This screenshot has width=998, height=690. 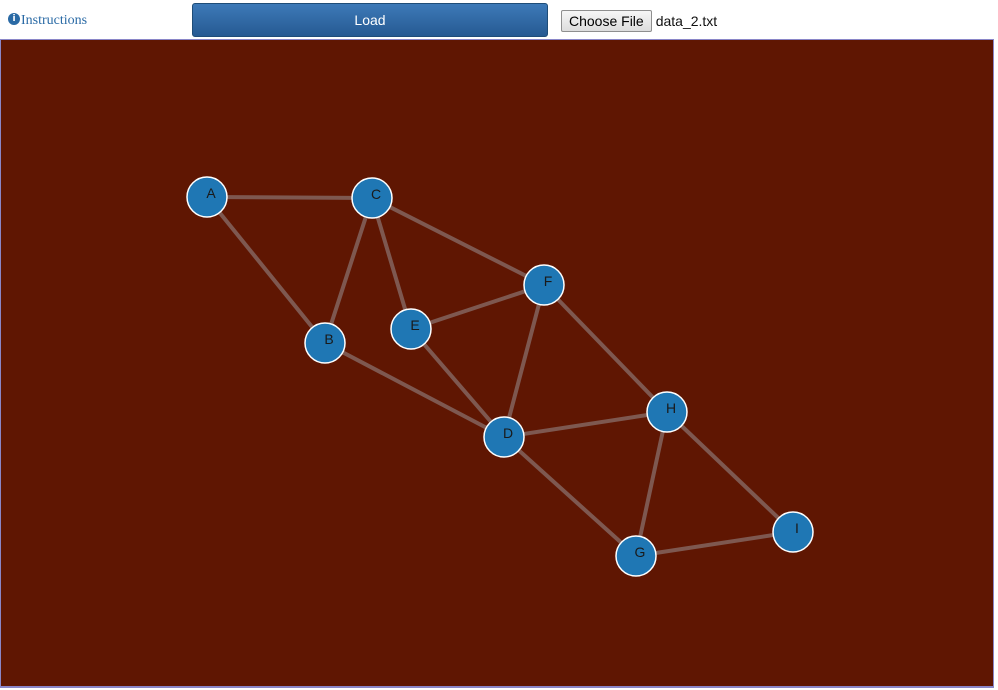 What do you see at coordinates (640, 552) in the screenshot?
I see `node-label: G` at bounding box center [640, 552].